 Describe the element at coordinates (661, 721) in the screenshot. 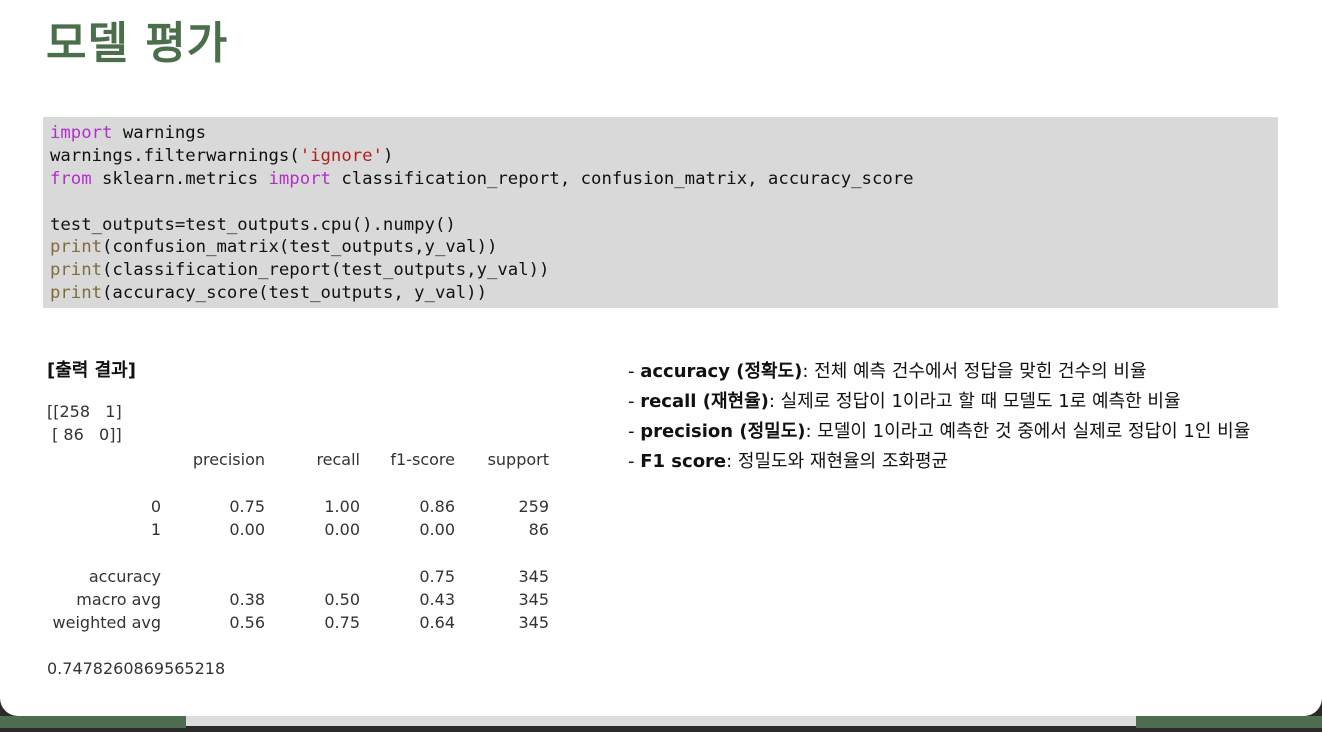

I see `bottom-bar-middle-segment` at that location.